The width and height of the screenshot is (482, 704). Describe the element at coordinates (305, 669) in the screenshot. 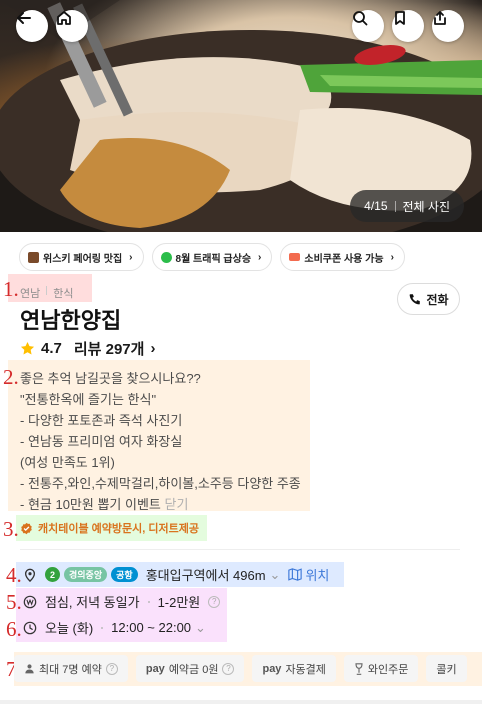

I see `tag-label: 자동결제` at that location.